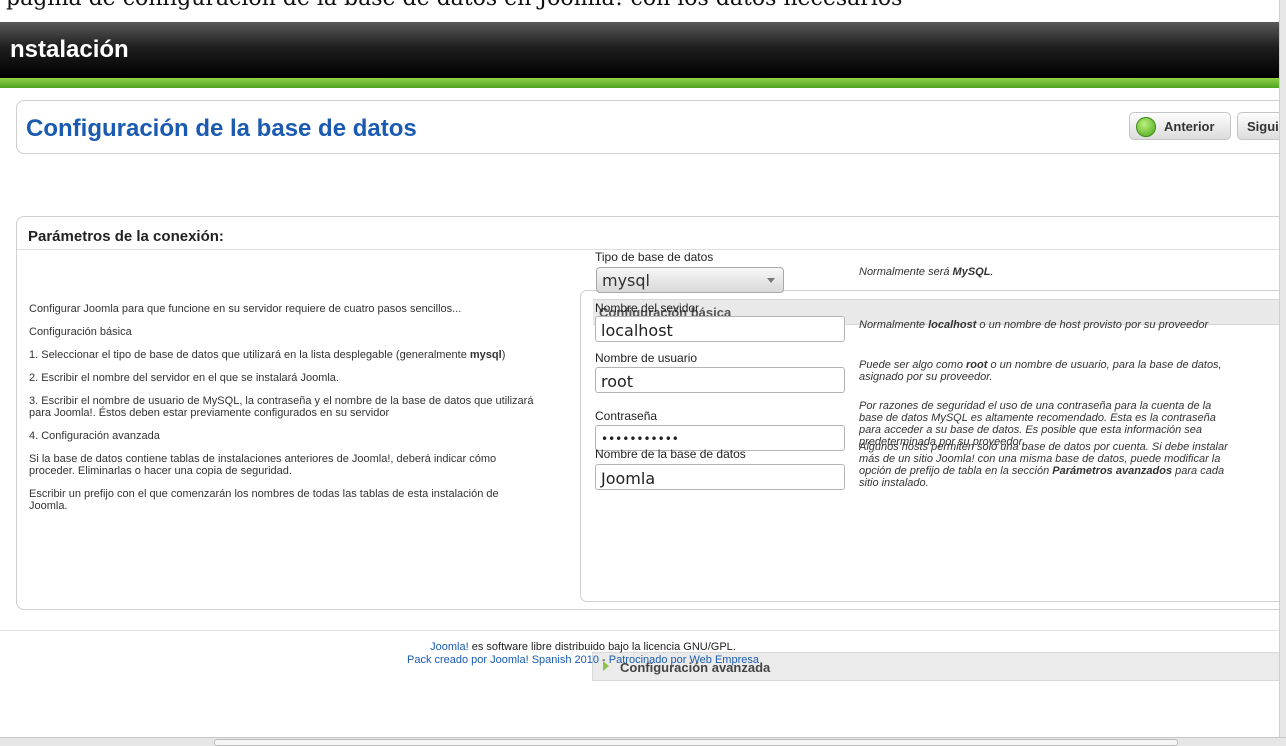  What do you see at coordinates (503, 660) in the screenshot?
I see `joomla-spanish-link: Pack creado por Joomla! Spanish 2010` at bounding box center [503, 660].